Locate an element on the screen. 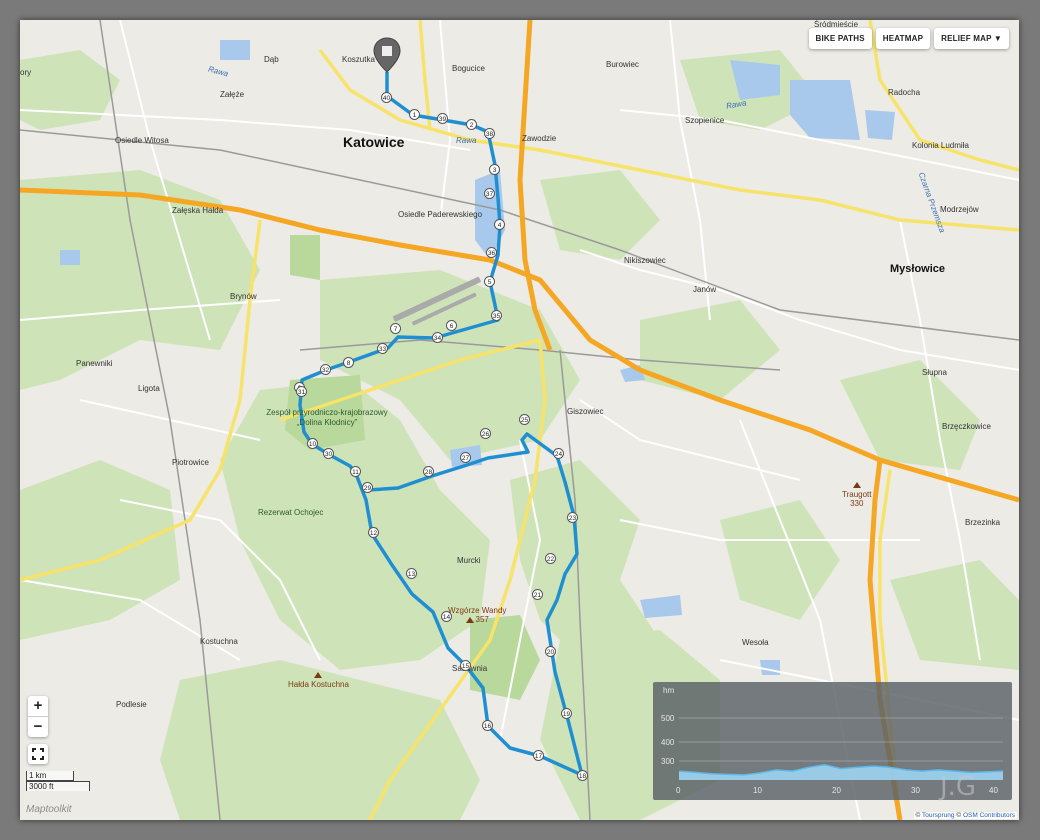 The width and height of the screenshot is (1040, 840). label-brzezinka: Brzezinka is located at coordinates (983, 522).